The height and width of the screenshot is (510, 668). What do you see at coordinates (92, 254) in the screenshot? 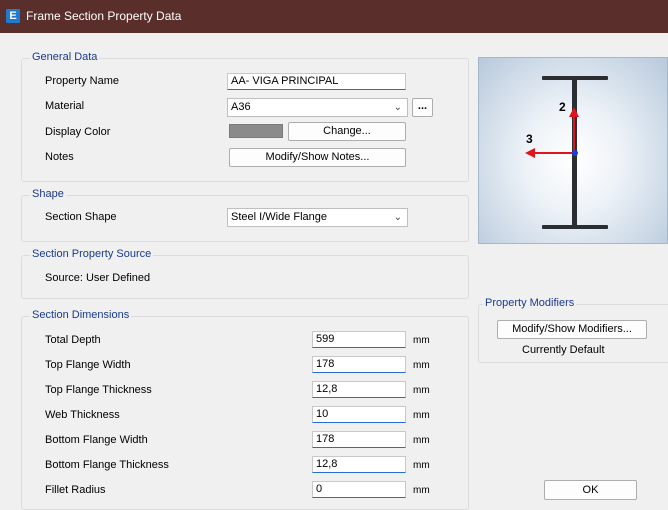
I see `section-property-source-legend: Section Property Source` at bounding box center [92, 254].